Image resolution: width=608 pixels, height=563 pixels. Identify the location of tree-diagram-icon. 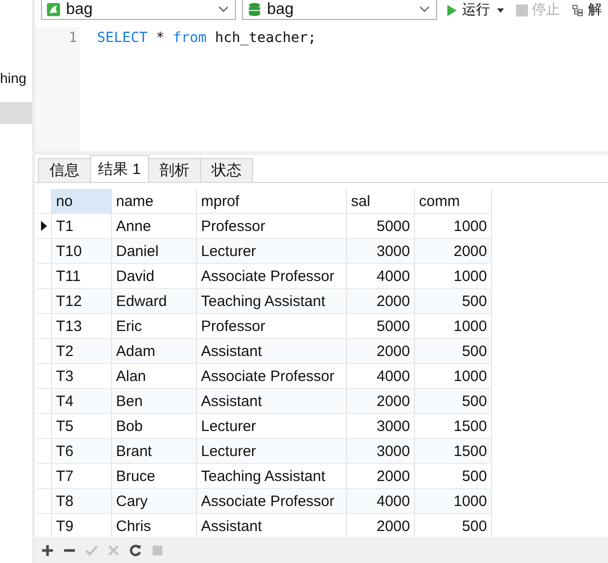
(578, 10).